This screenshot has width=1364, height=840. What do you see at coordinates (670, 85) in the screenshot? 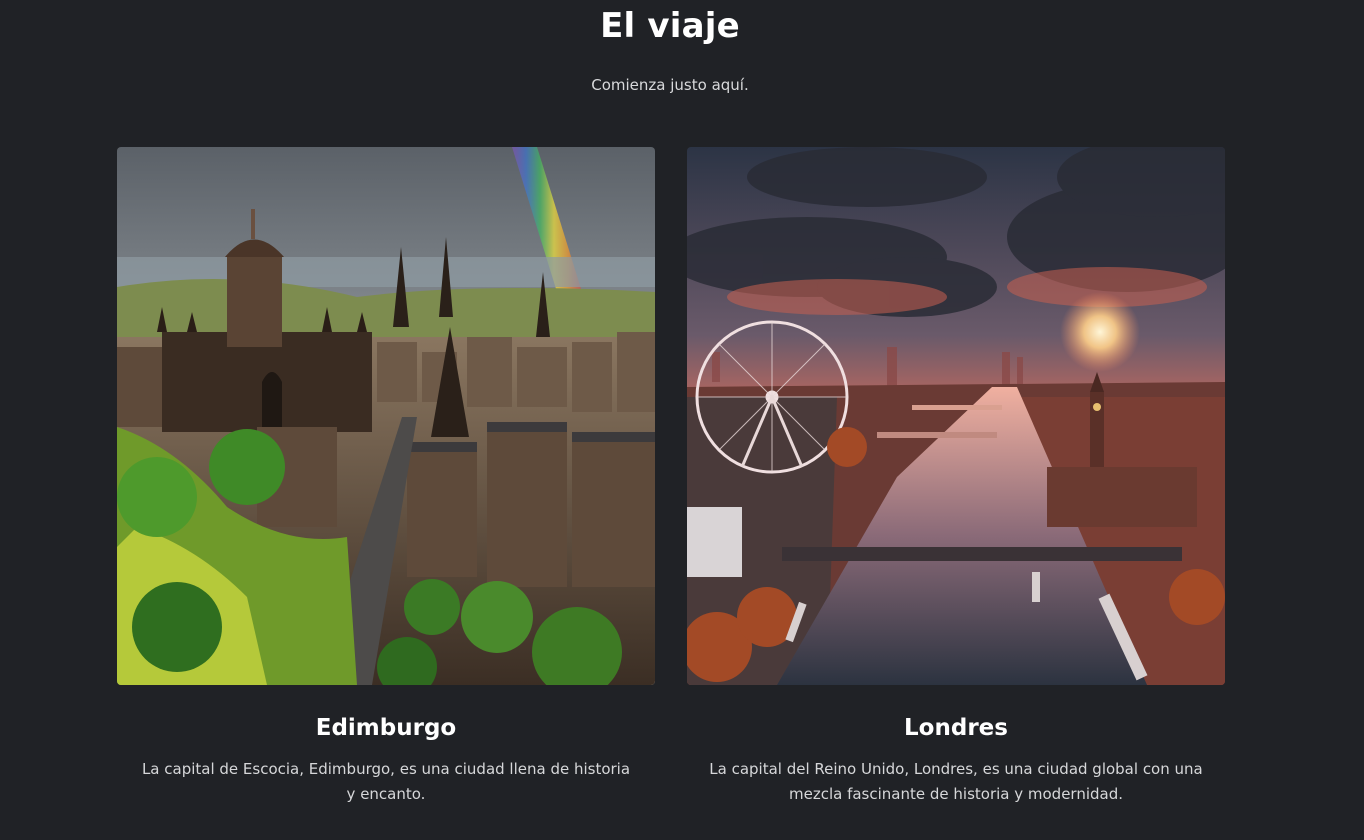
I see `page-subtitle: Comienza justo aquí.` at bounding box center [670, 85].